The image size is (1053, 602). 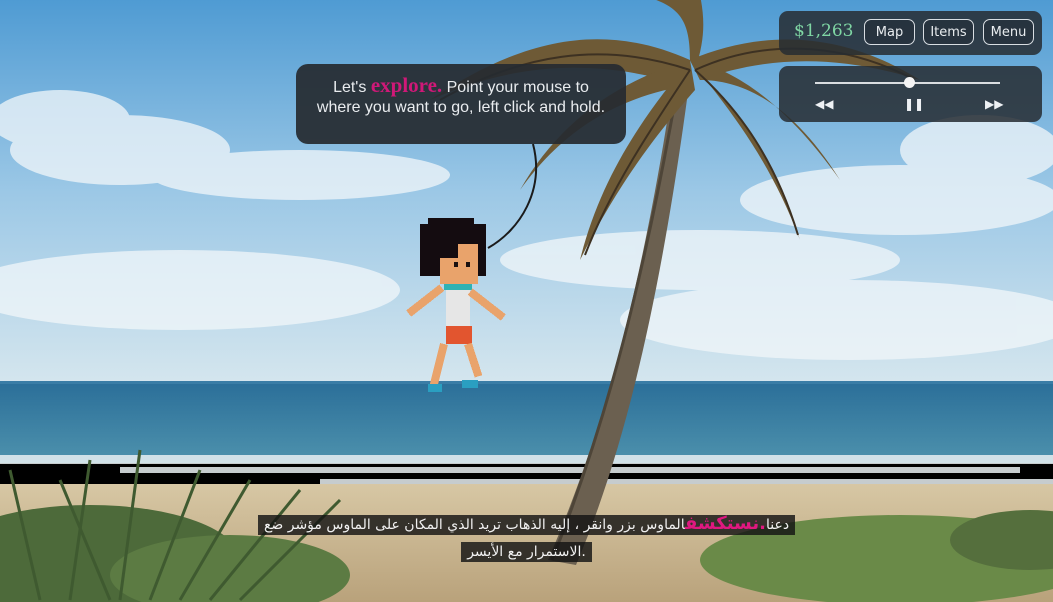 What do you see at coordinates (994, 104) in the screenshot?
I see `fast-forward-icon: ▶▶` at bounding box center [994, 104].